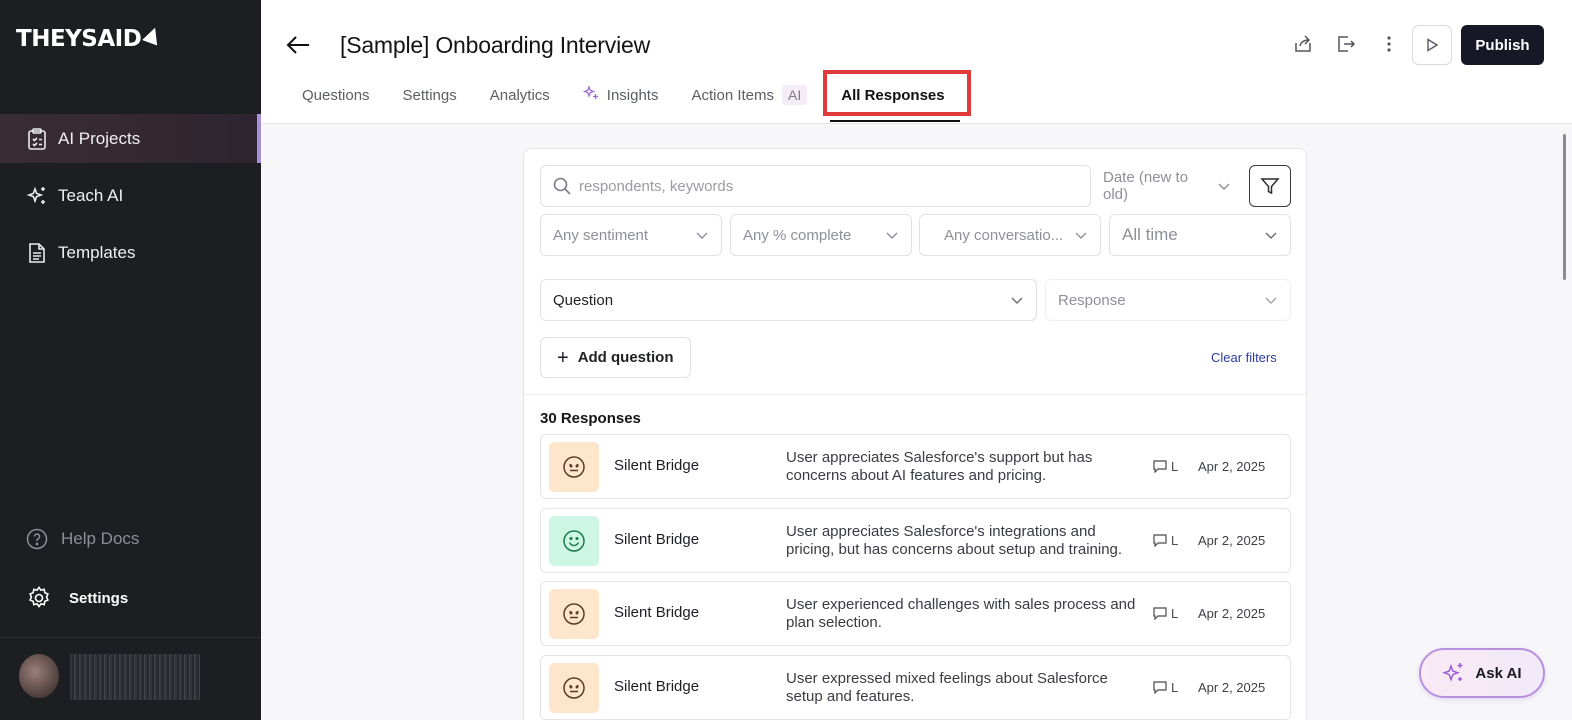  I want to click on page-title: [Sample] Onboarding Interview, so click(495, 45).